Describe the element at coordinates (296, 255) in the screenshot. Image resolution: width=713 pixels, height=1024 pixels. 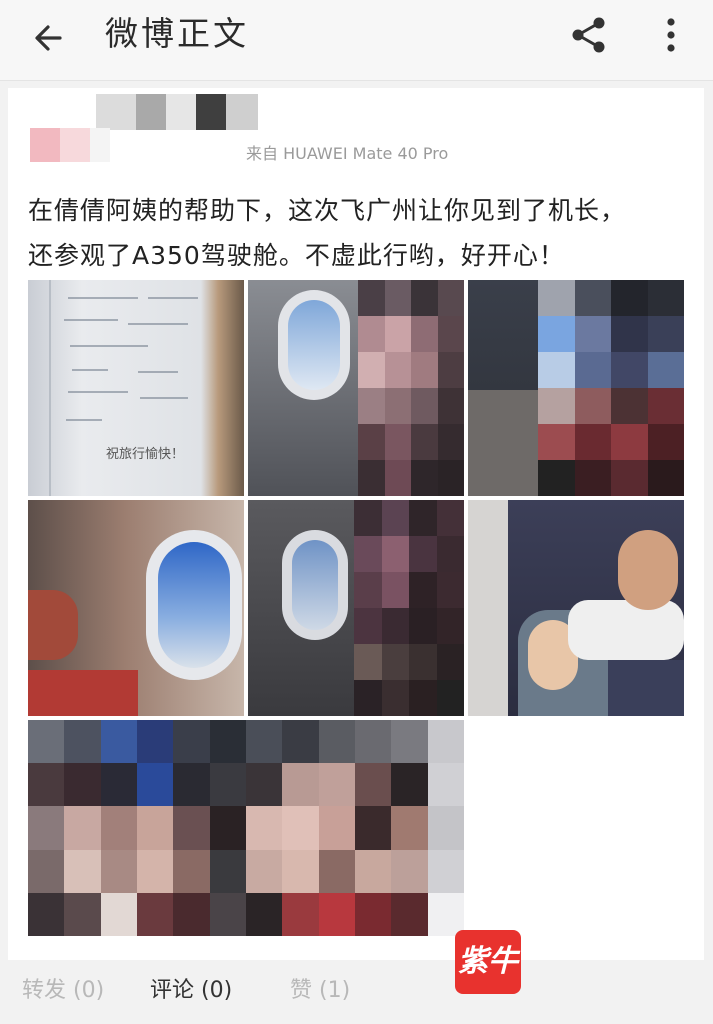
I see `post-text-line-2: 还参观了A350驾驶舱。不虚此行哟，好开心！` at that location.